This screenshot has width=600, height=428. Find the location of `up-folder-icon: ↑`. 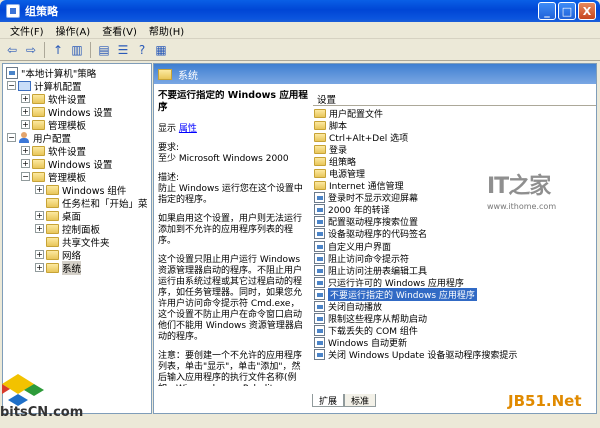

up-folder-icon: ↑ is located at coordinates (58, 50).